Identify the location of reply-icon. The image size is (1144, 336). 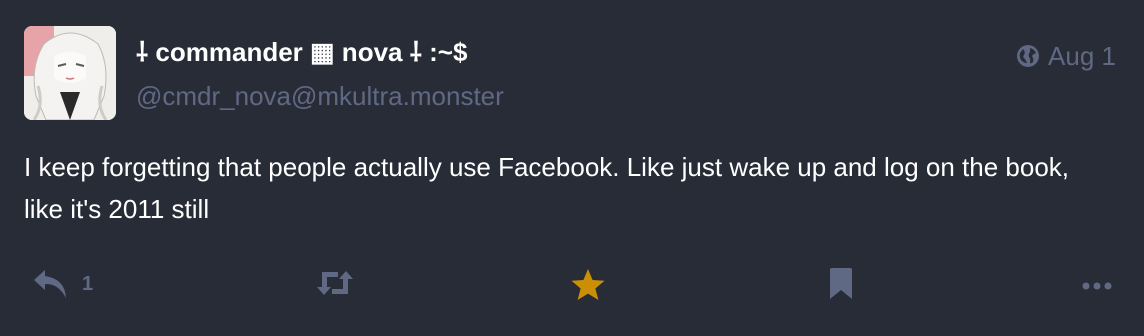
(50, 284).